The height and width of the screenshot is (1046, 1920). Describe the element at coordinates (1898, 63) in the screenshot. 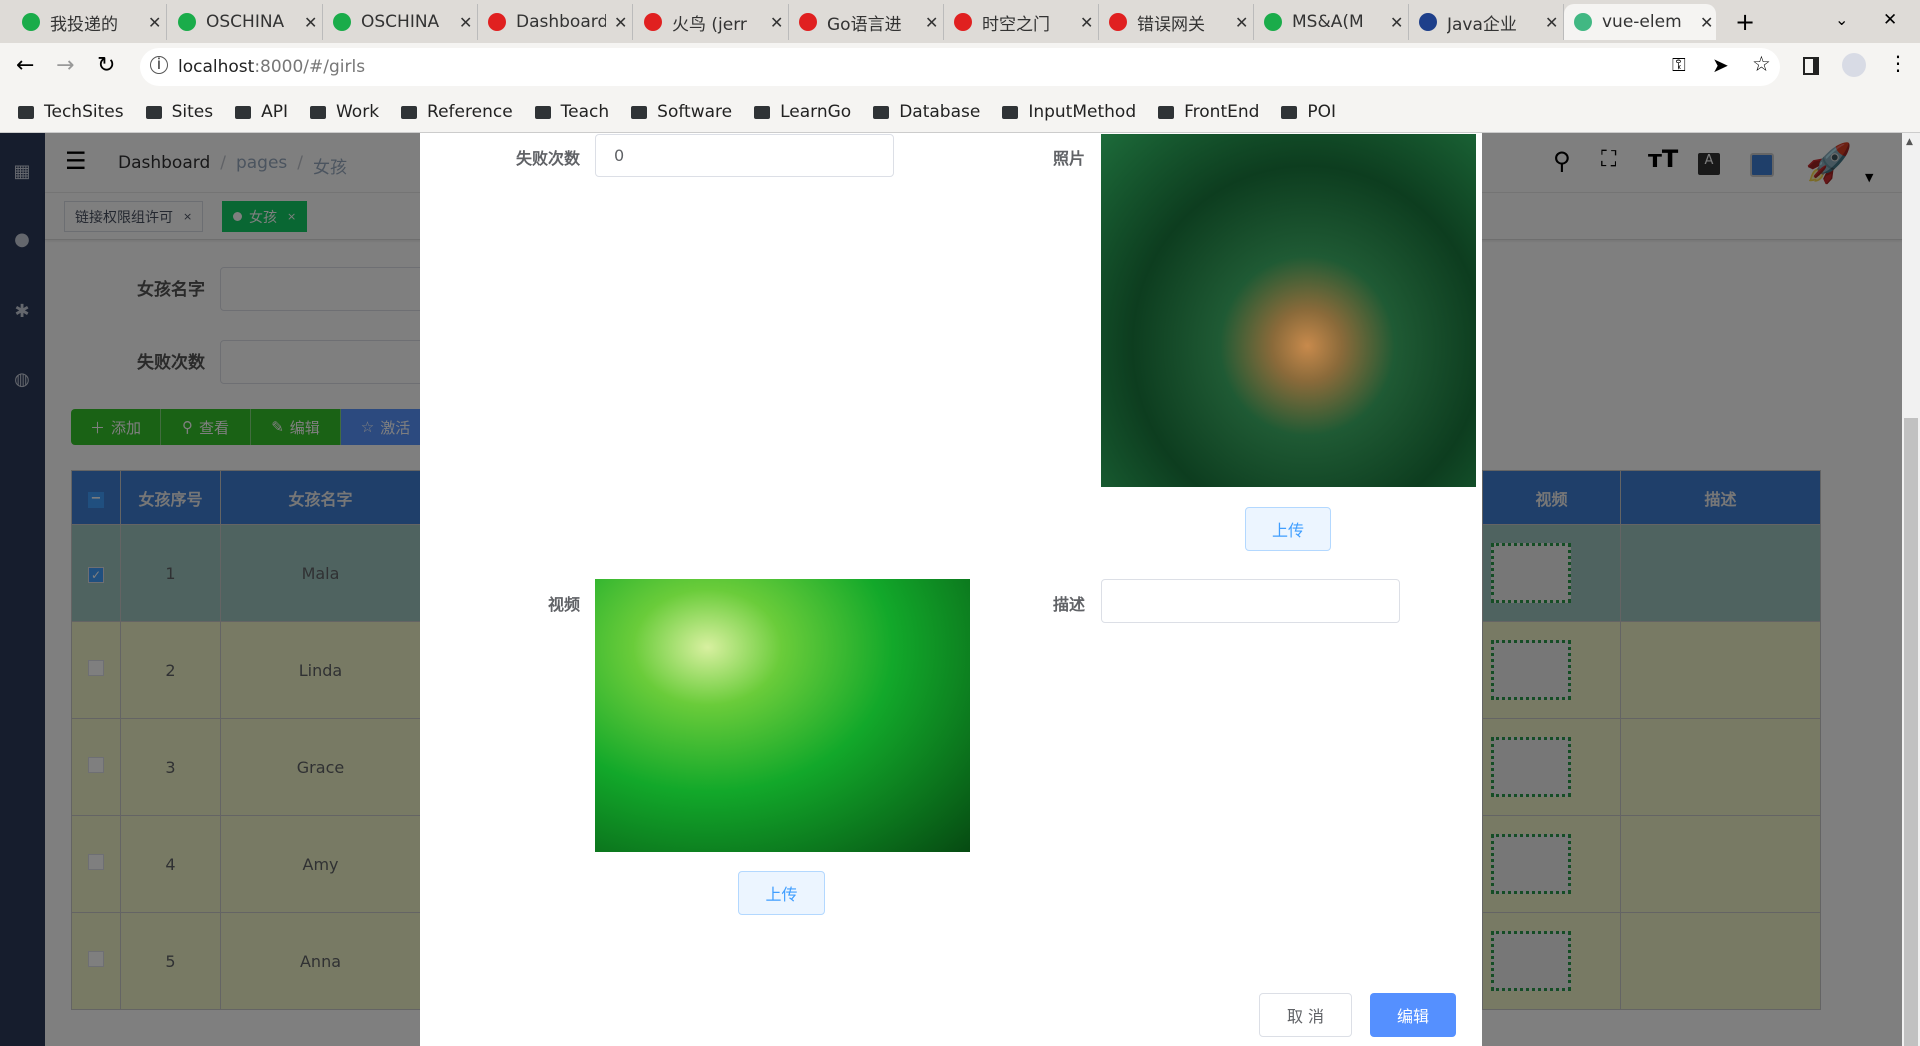

I see `menu-icon: ⋮` at that location.